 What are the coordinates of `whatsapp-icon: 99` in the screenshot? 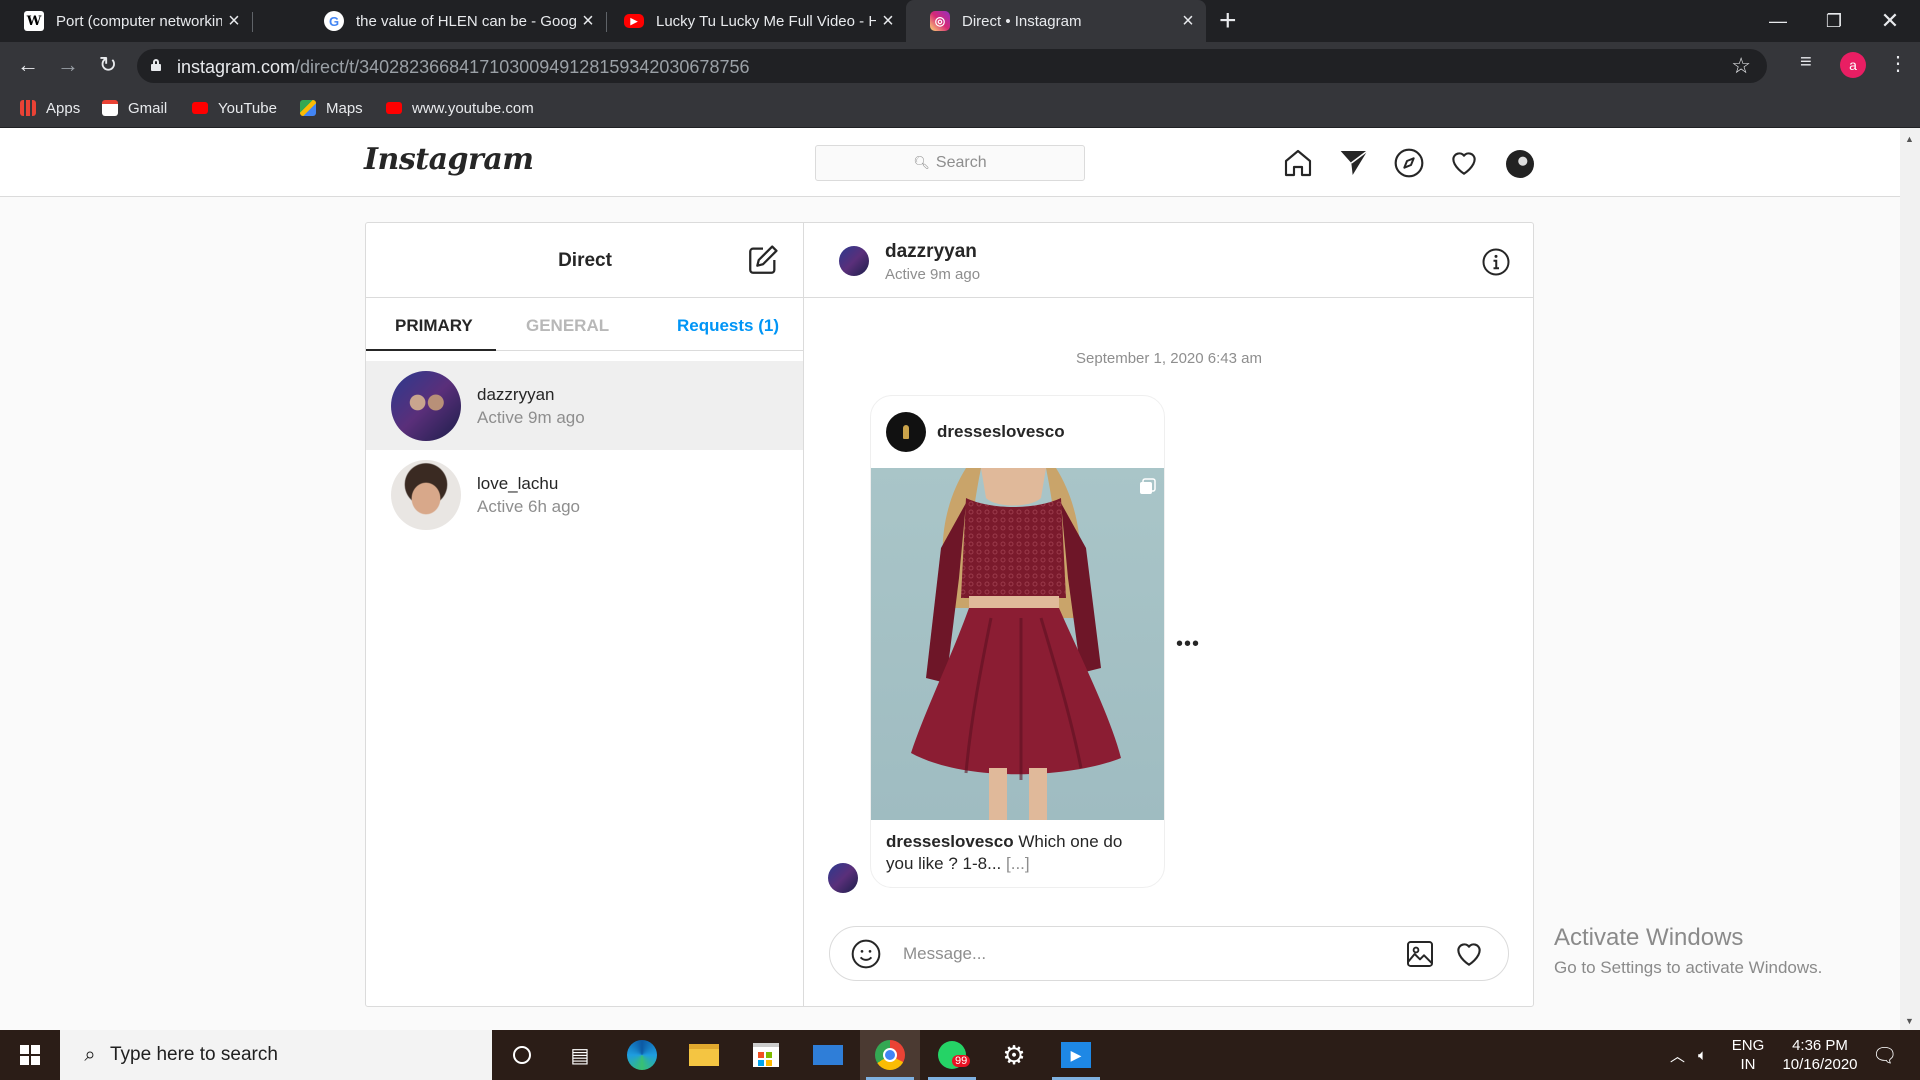 It's located at (952, 1055).